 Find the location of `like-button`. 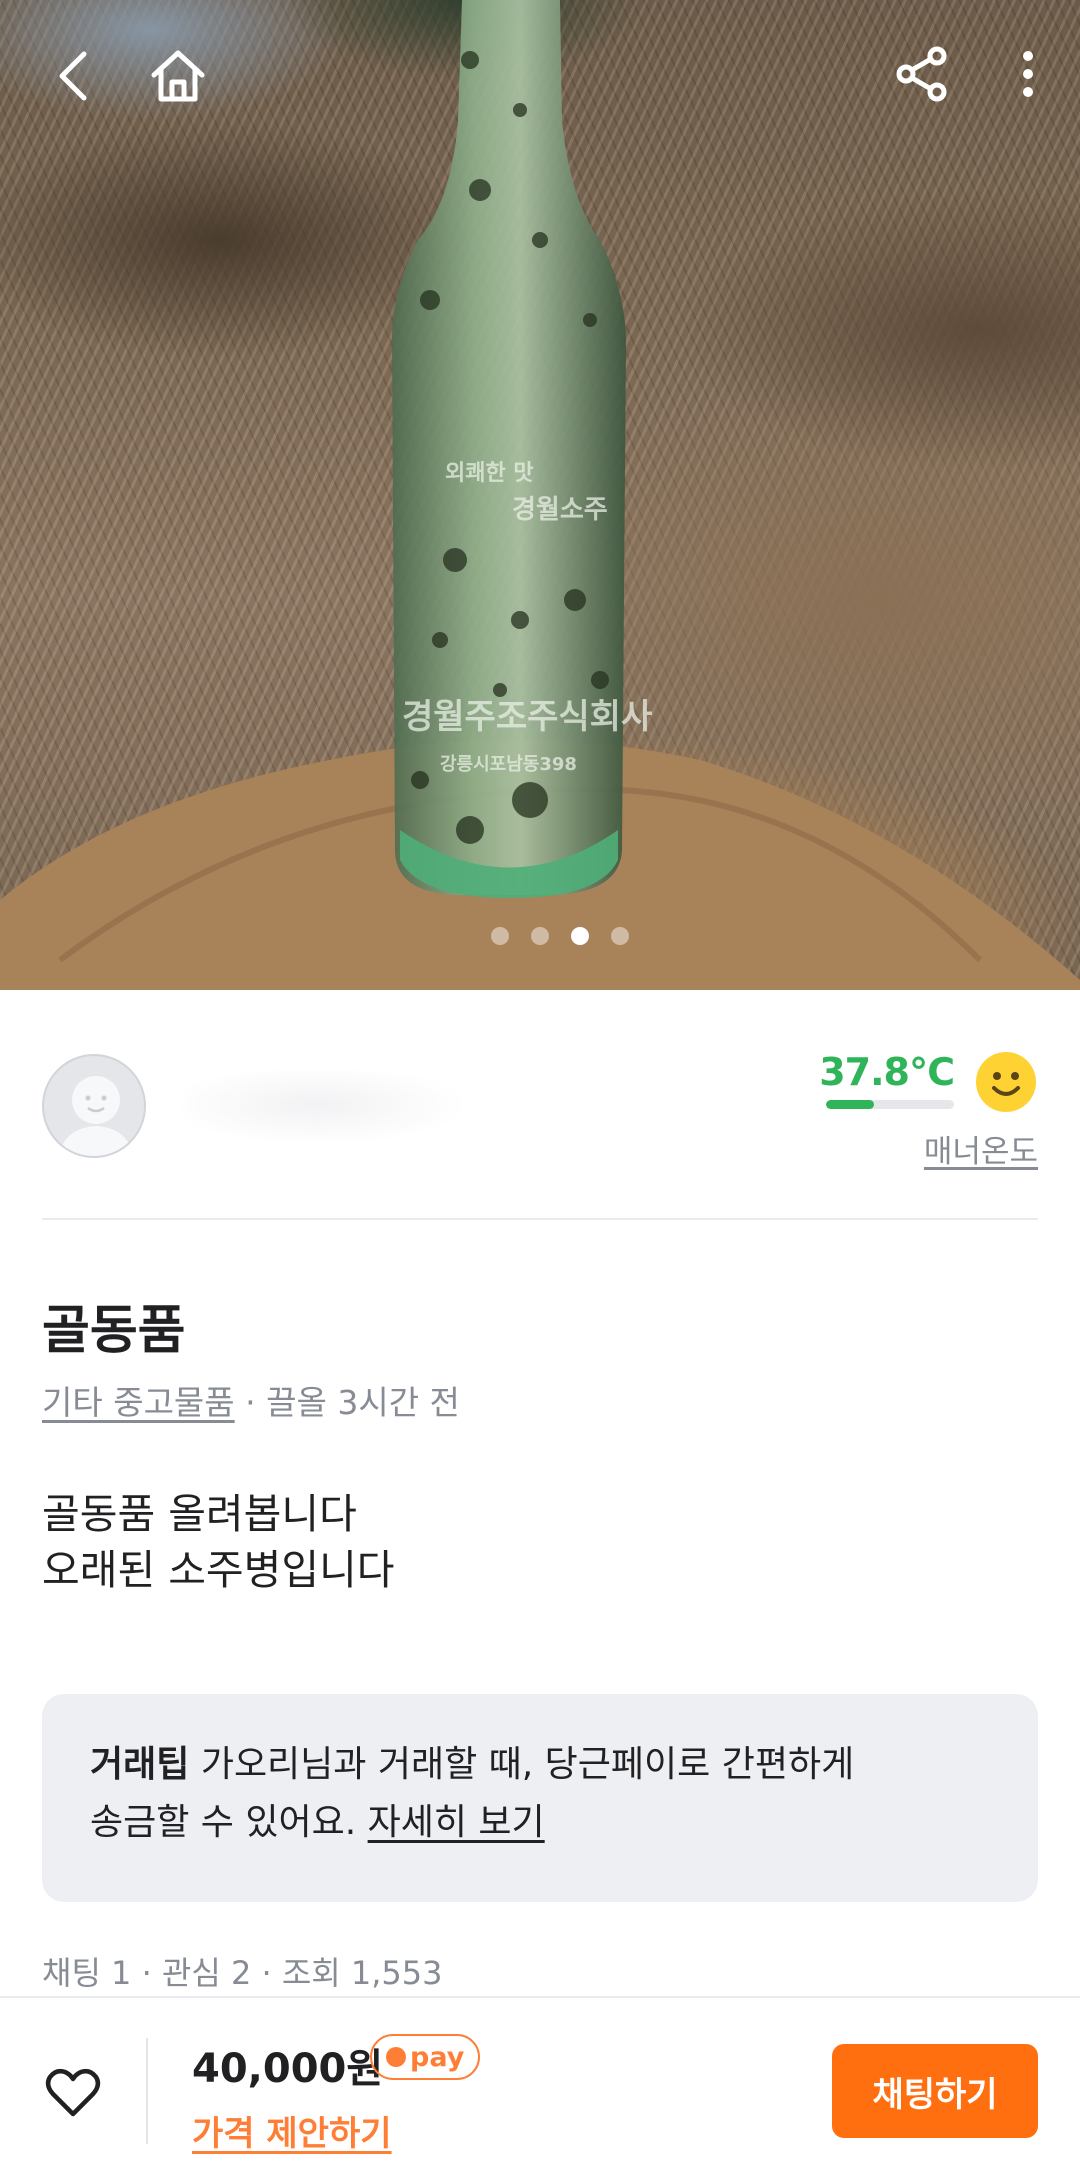

like-button is located at coordinates (73, 2093).